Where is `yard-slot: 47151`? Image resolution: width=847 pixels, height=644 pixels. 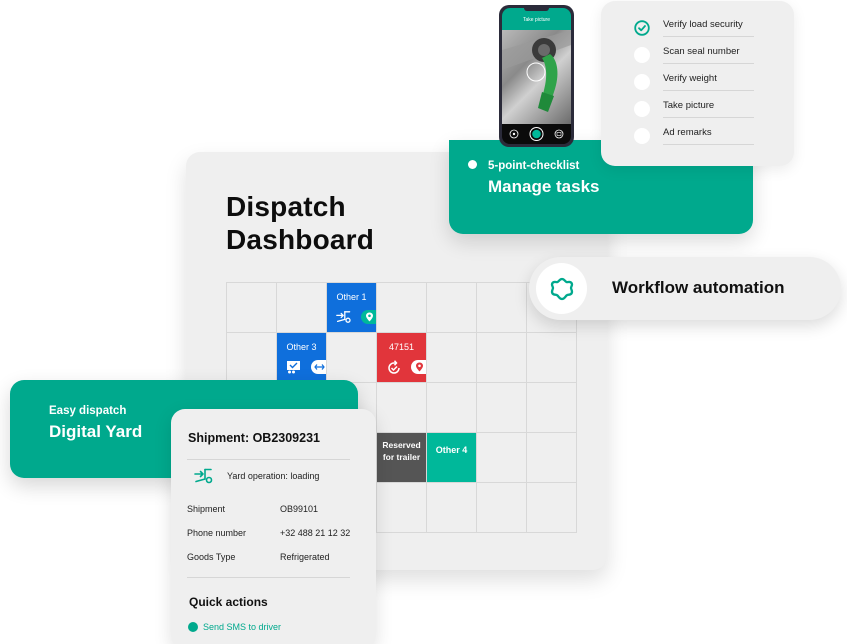 yard-slot: 47151 is located at coordinates (401, 357).